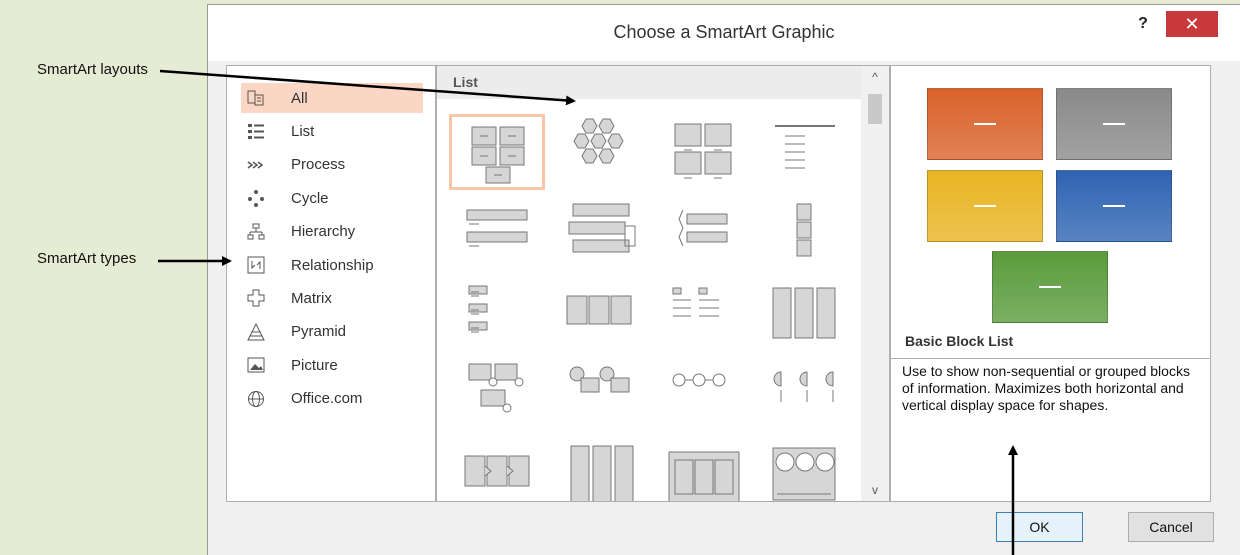 This screenshot has height=555, width=1240. Describe the element at coordinates (875, 283) in the screenshot. I see `gallery-scrollbar: ^ v` at that location.